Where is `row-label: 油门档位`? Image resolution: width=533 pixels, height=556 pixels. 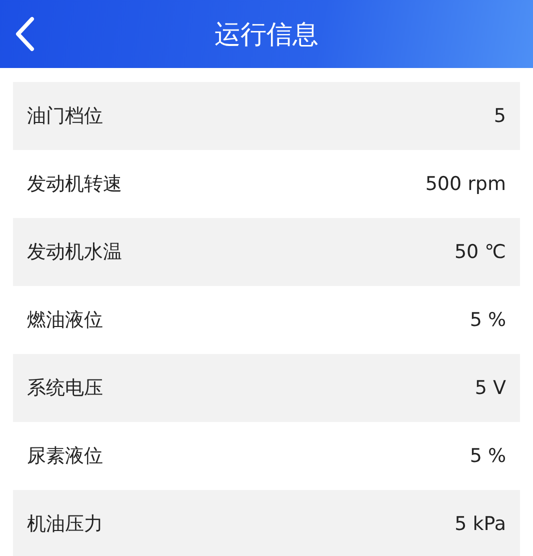
row-label: 油门档位 is located at coordinates (65, 116).